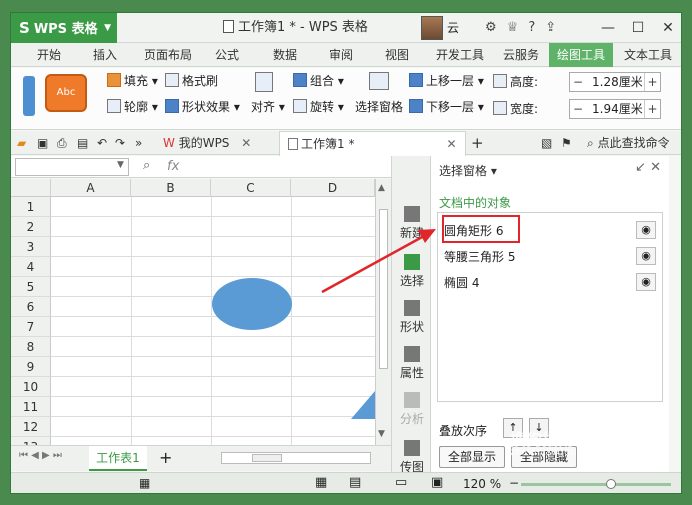  I want to click on sheet-nav-icons: ⏮ ◀ ▶ ⏭, so click(40, 455).